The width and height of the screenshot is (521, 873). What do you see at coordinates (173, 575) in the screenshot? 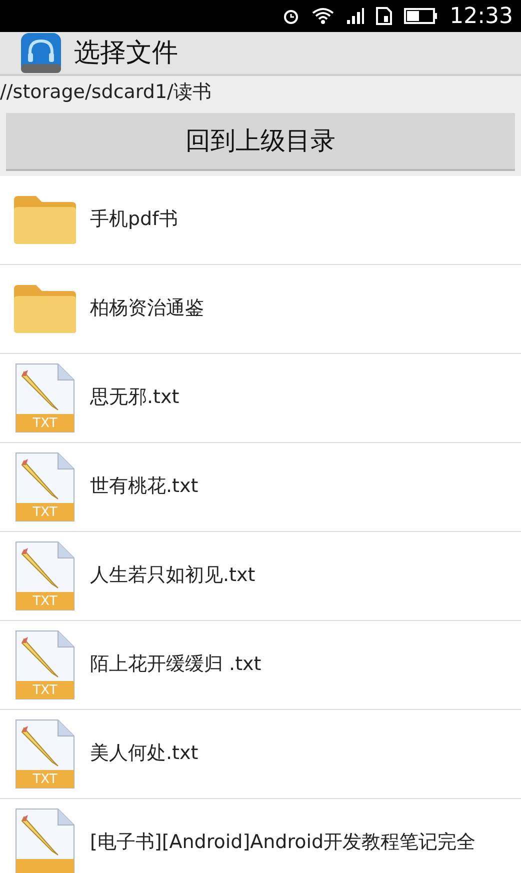
I see `file-name: 人生若只如初见.txt` at bounding box center [173, 575].